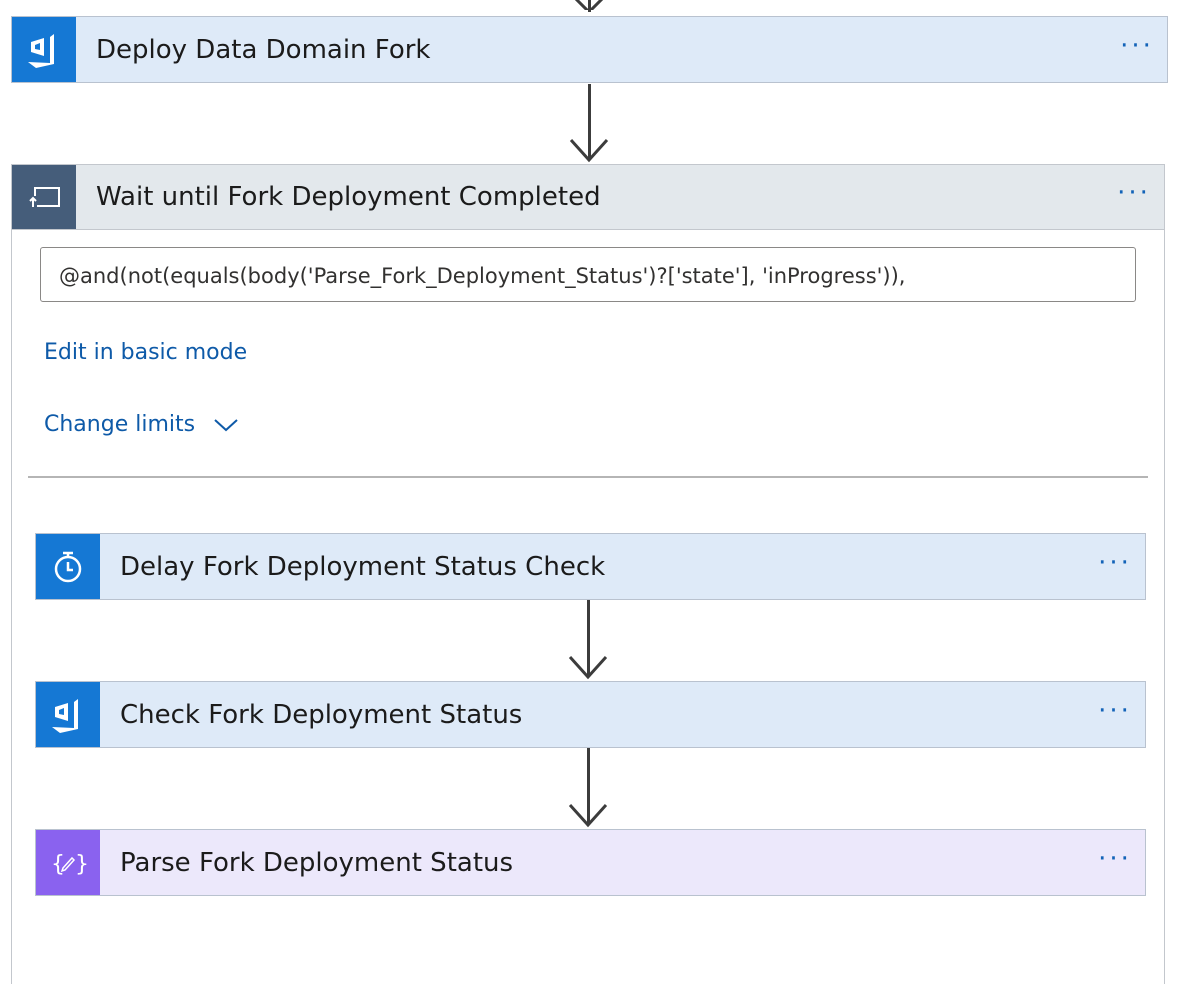 Image resolution: width=1190 pixels, height=984 pixels. What do you see at coordinates (145, 352) in the screenshot?
I see `edit-in-basic-mode-link: Edit in basic mode` at bounding box center [145, 352].